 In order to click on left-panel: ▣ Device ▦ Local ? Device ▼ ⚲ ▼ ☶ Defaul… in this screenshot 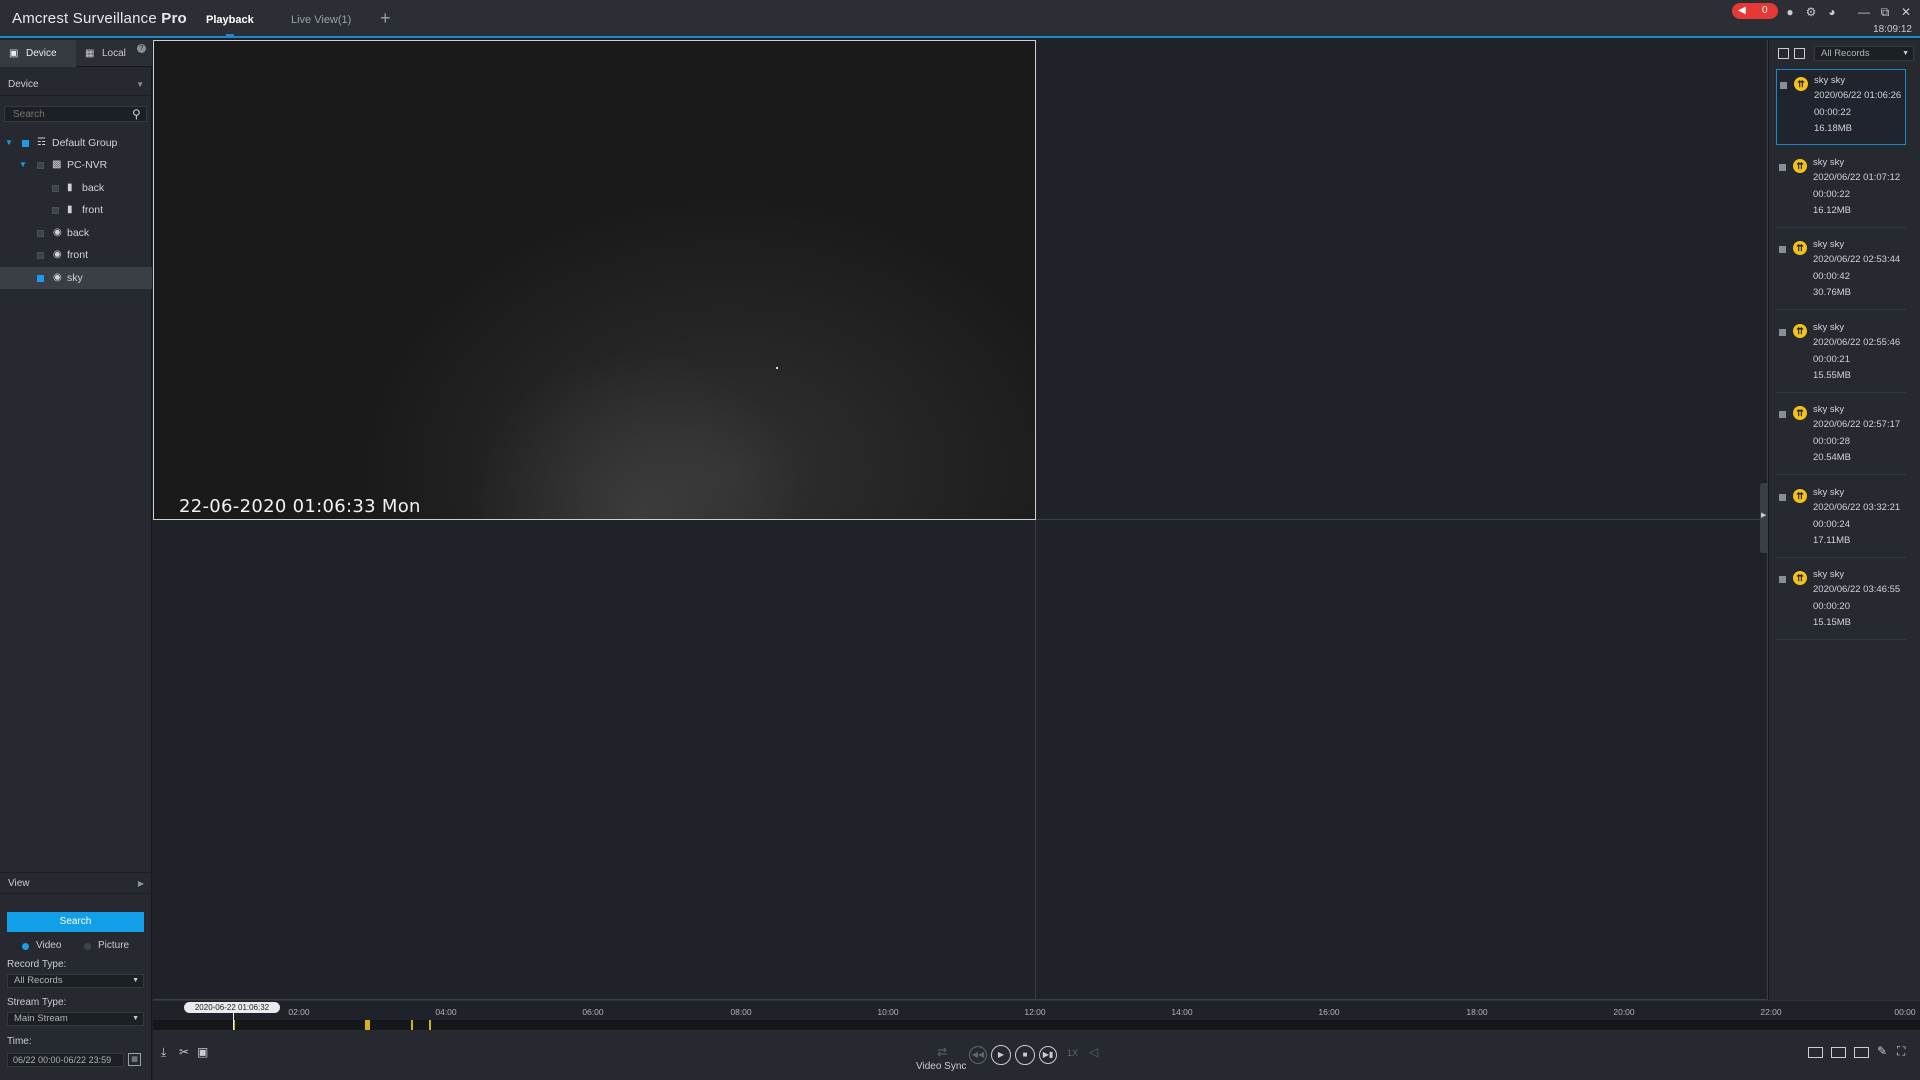, I will do `click(76, 560)`.